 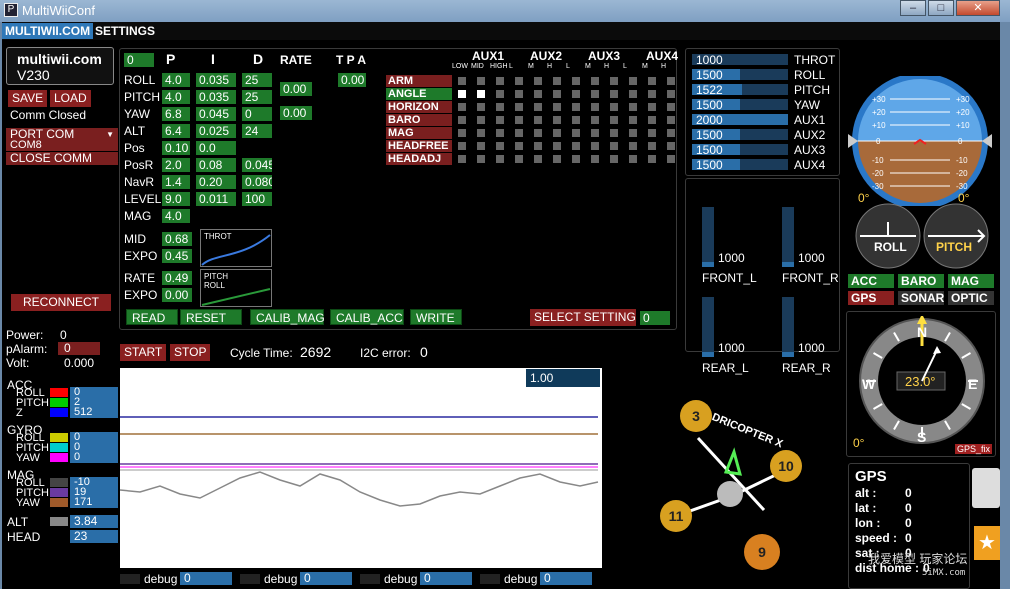 I want to click on pid-d-field: 0.045, so click(x=257, y=165).